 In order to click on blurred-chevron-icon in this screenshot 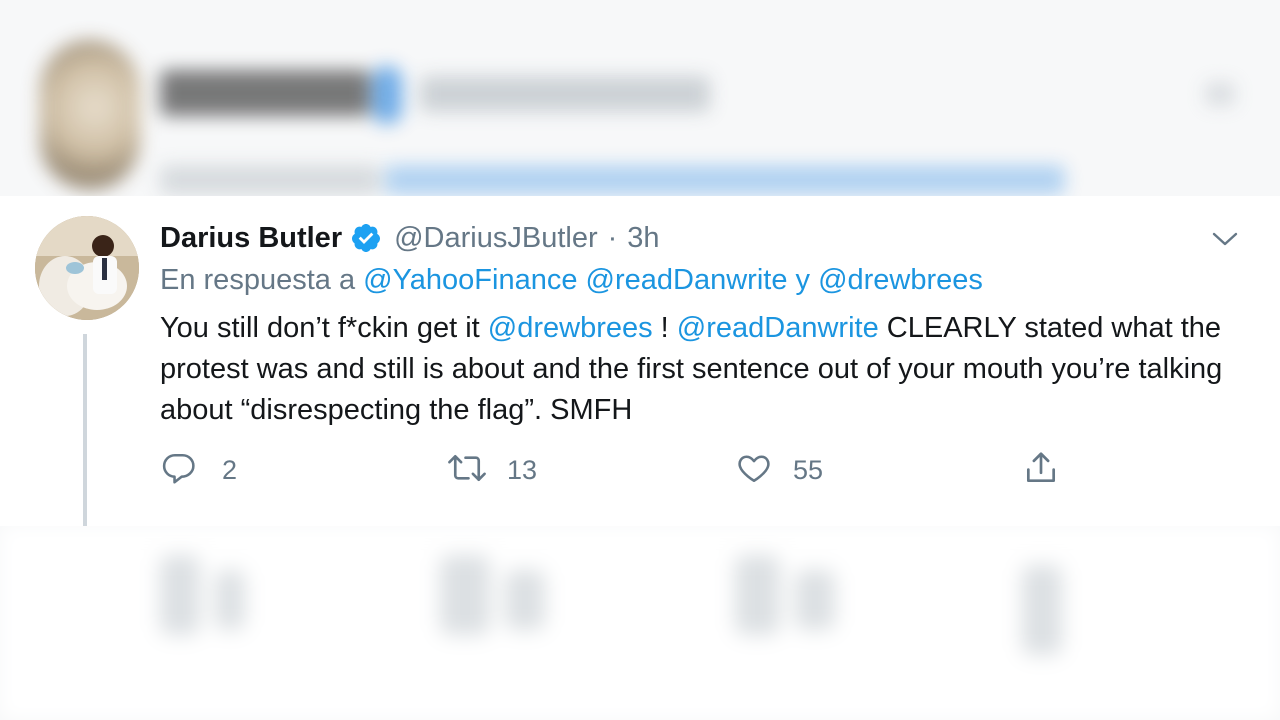, I will do `click(1220, 94)`.